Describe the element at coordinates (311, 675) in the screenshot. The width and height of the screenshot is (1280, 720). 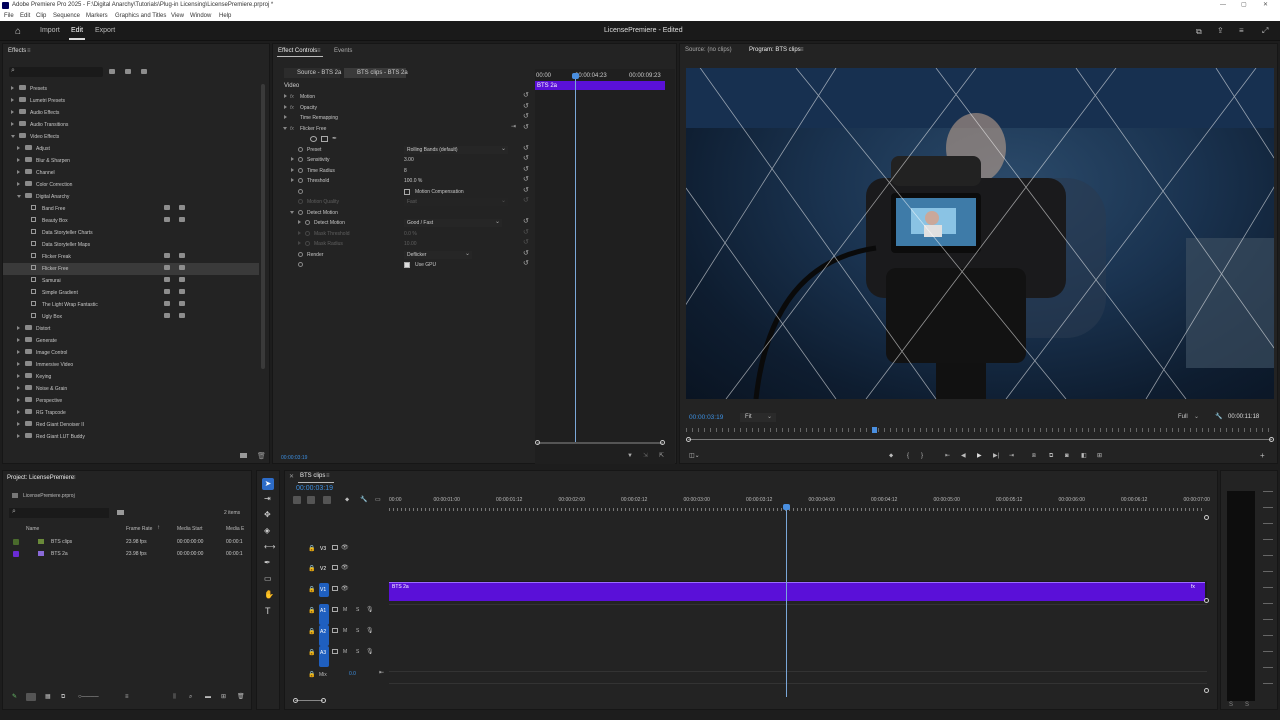
I see `mix-lock-icon: 🔒` at that location.